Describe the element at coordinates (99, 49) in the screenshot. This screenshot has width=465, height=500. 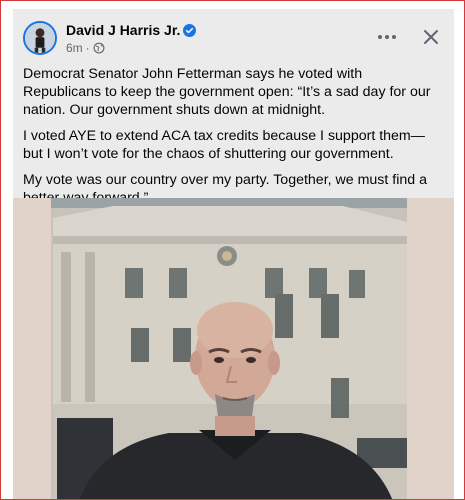
I see `globe-icon` at that location.